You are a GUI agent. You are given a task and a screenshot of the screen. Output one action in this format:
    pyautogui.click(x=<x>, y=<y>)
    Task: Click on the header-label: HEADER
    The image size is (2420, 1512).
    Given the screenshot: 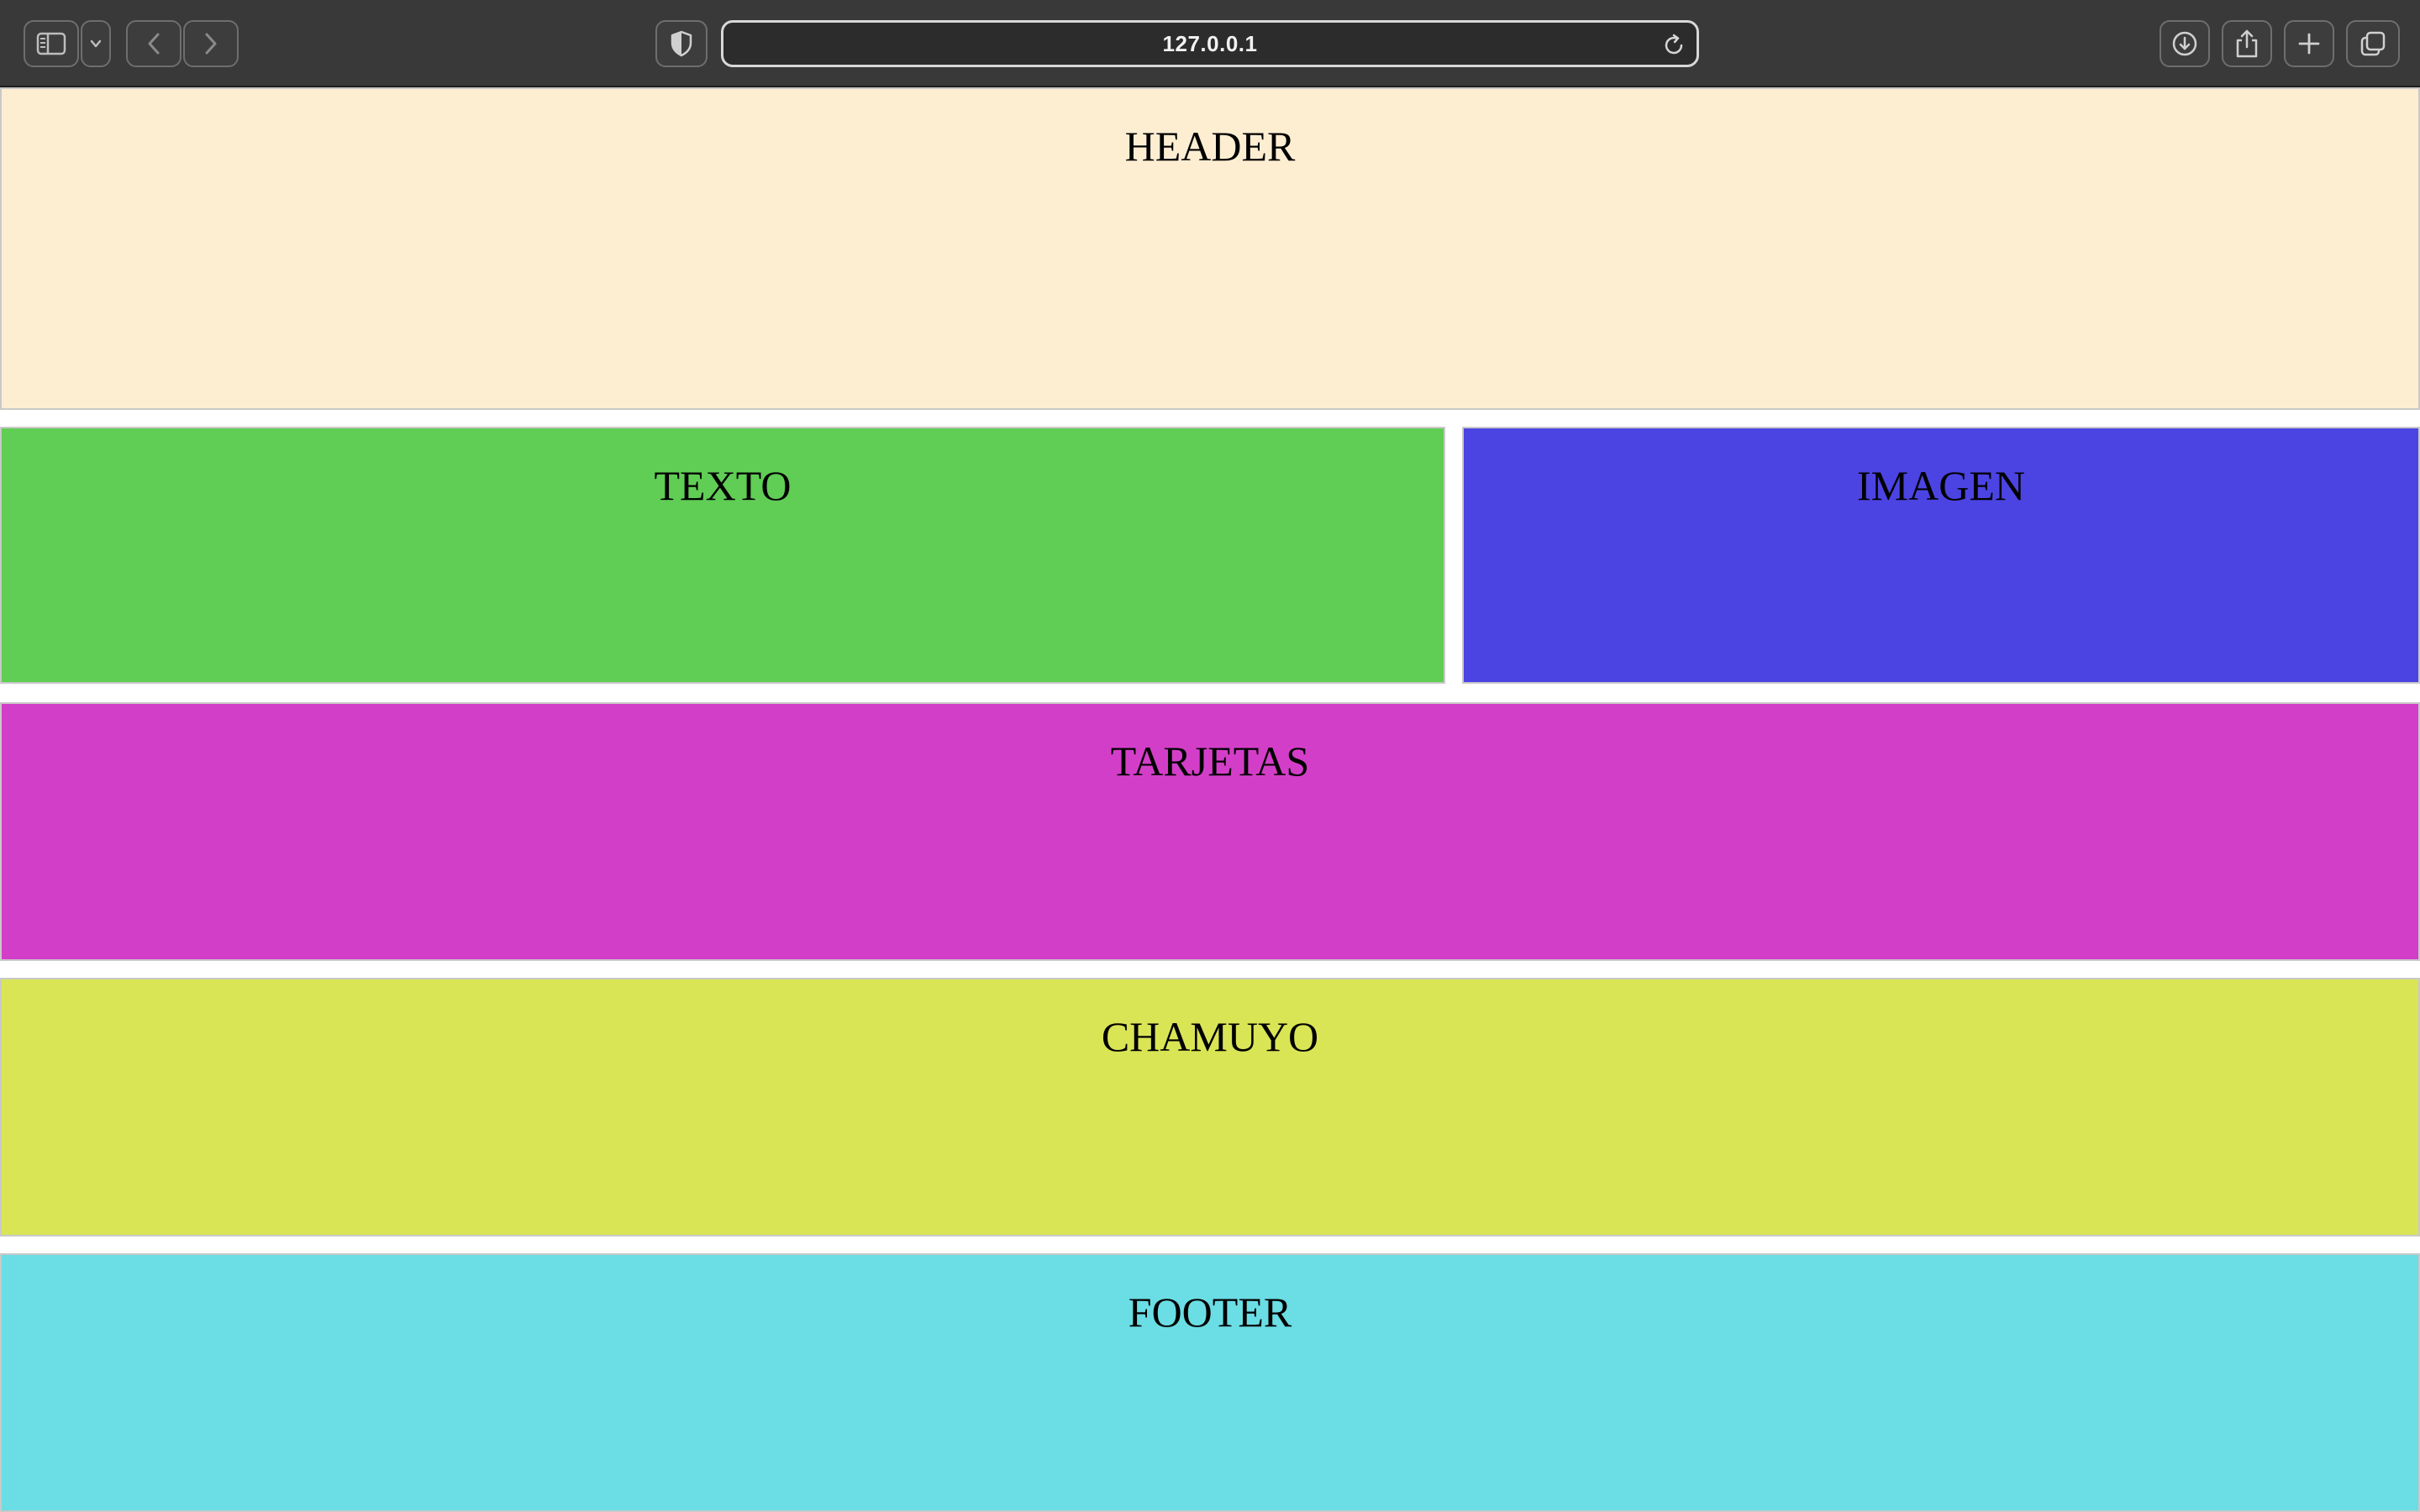 What is the action you would take?
    pyautogui.click(x=1210, y=146)
    